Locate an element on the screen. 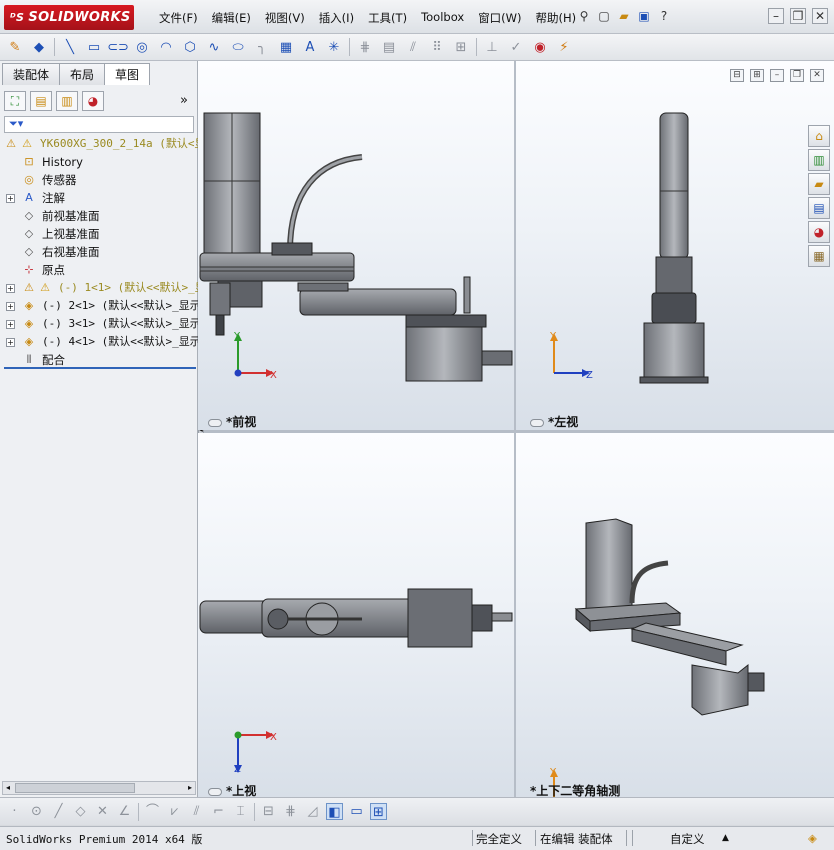 The width and height of the screenshot is (834, 850). menu-file: 文件(F) is located at coordinates (178, 18).